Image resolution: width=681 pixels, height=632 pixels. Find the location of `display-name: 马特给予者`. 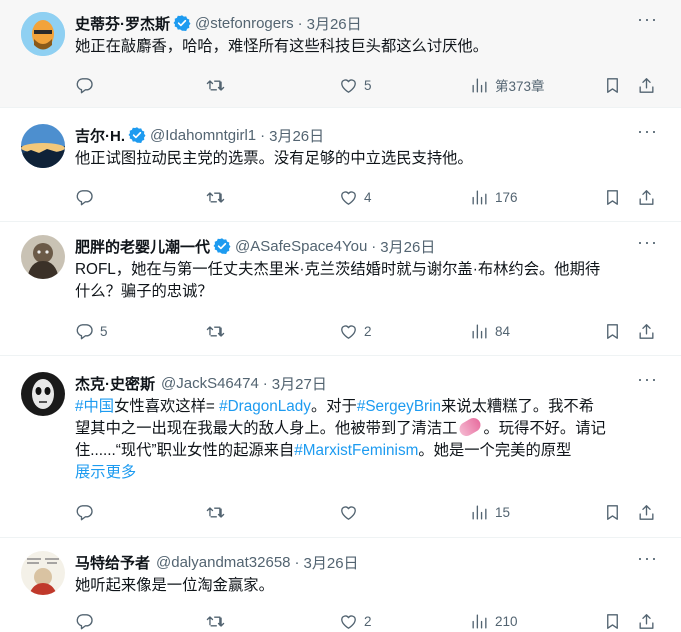

display-name: 马特给予者 is located at coordinates (112, 562).